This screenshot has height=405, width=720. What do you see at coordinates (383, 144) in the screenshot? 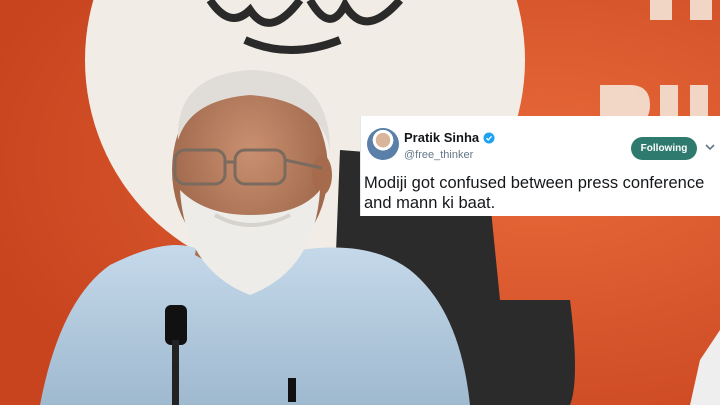
I see `avatar` at bounding box center [383, 144].